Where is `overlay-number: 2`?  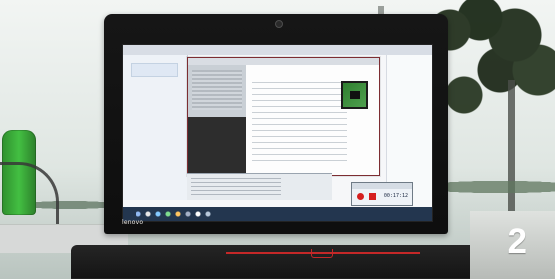
overlay-number: 2 is located at coordinates (517, 241).